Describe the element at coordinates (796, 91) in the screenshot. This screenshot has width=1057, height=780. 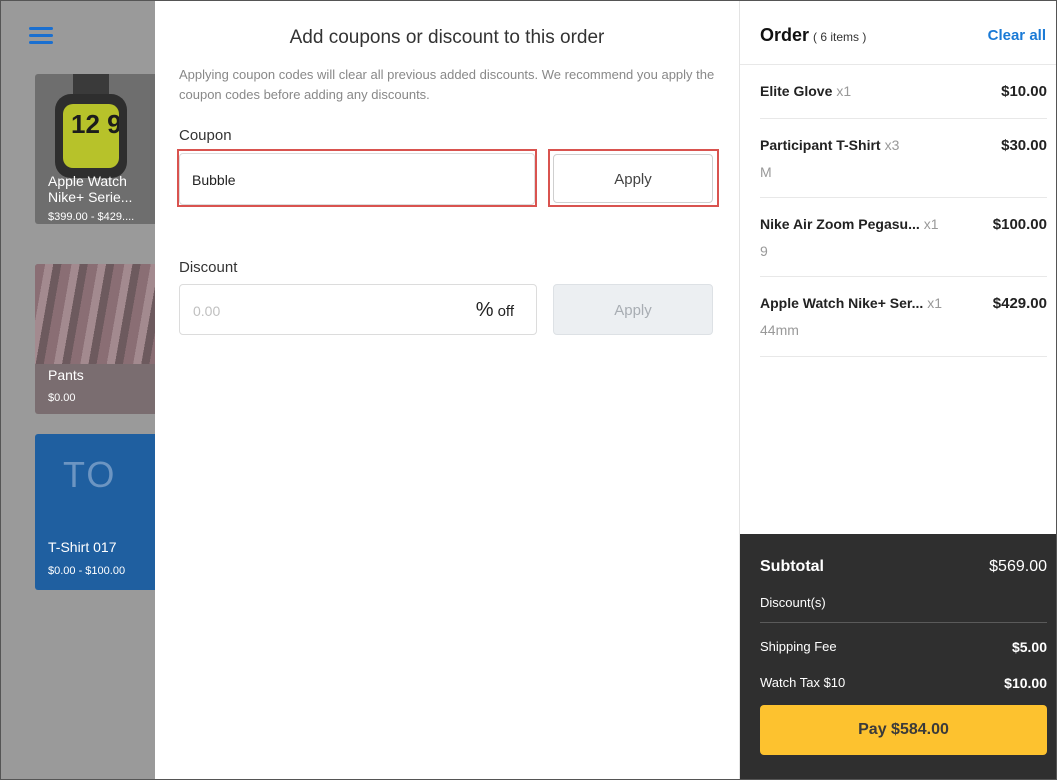
I see `item-name: Elite Glove` at that location.